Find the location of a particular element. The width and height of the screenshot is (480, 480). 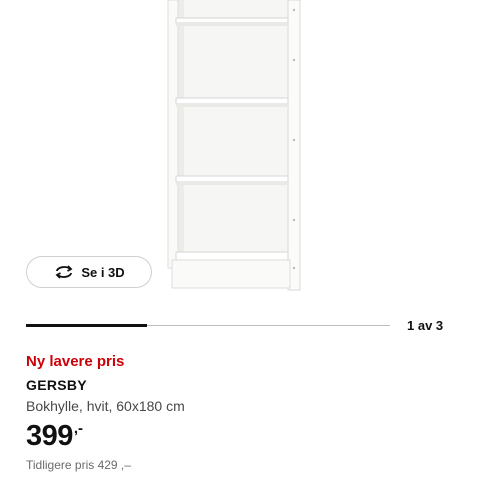

carousel-progress-fill is located at coordinates (87, 325).